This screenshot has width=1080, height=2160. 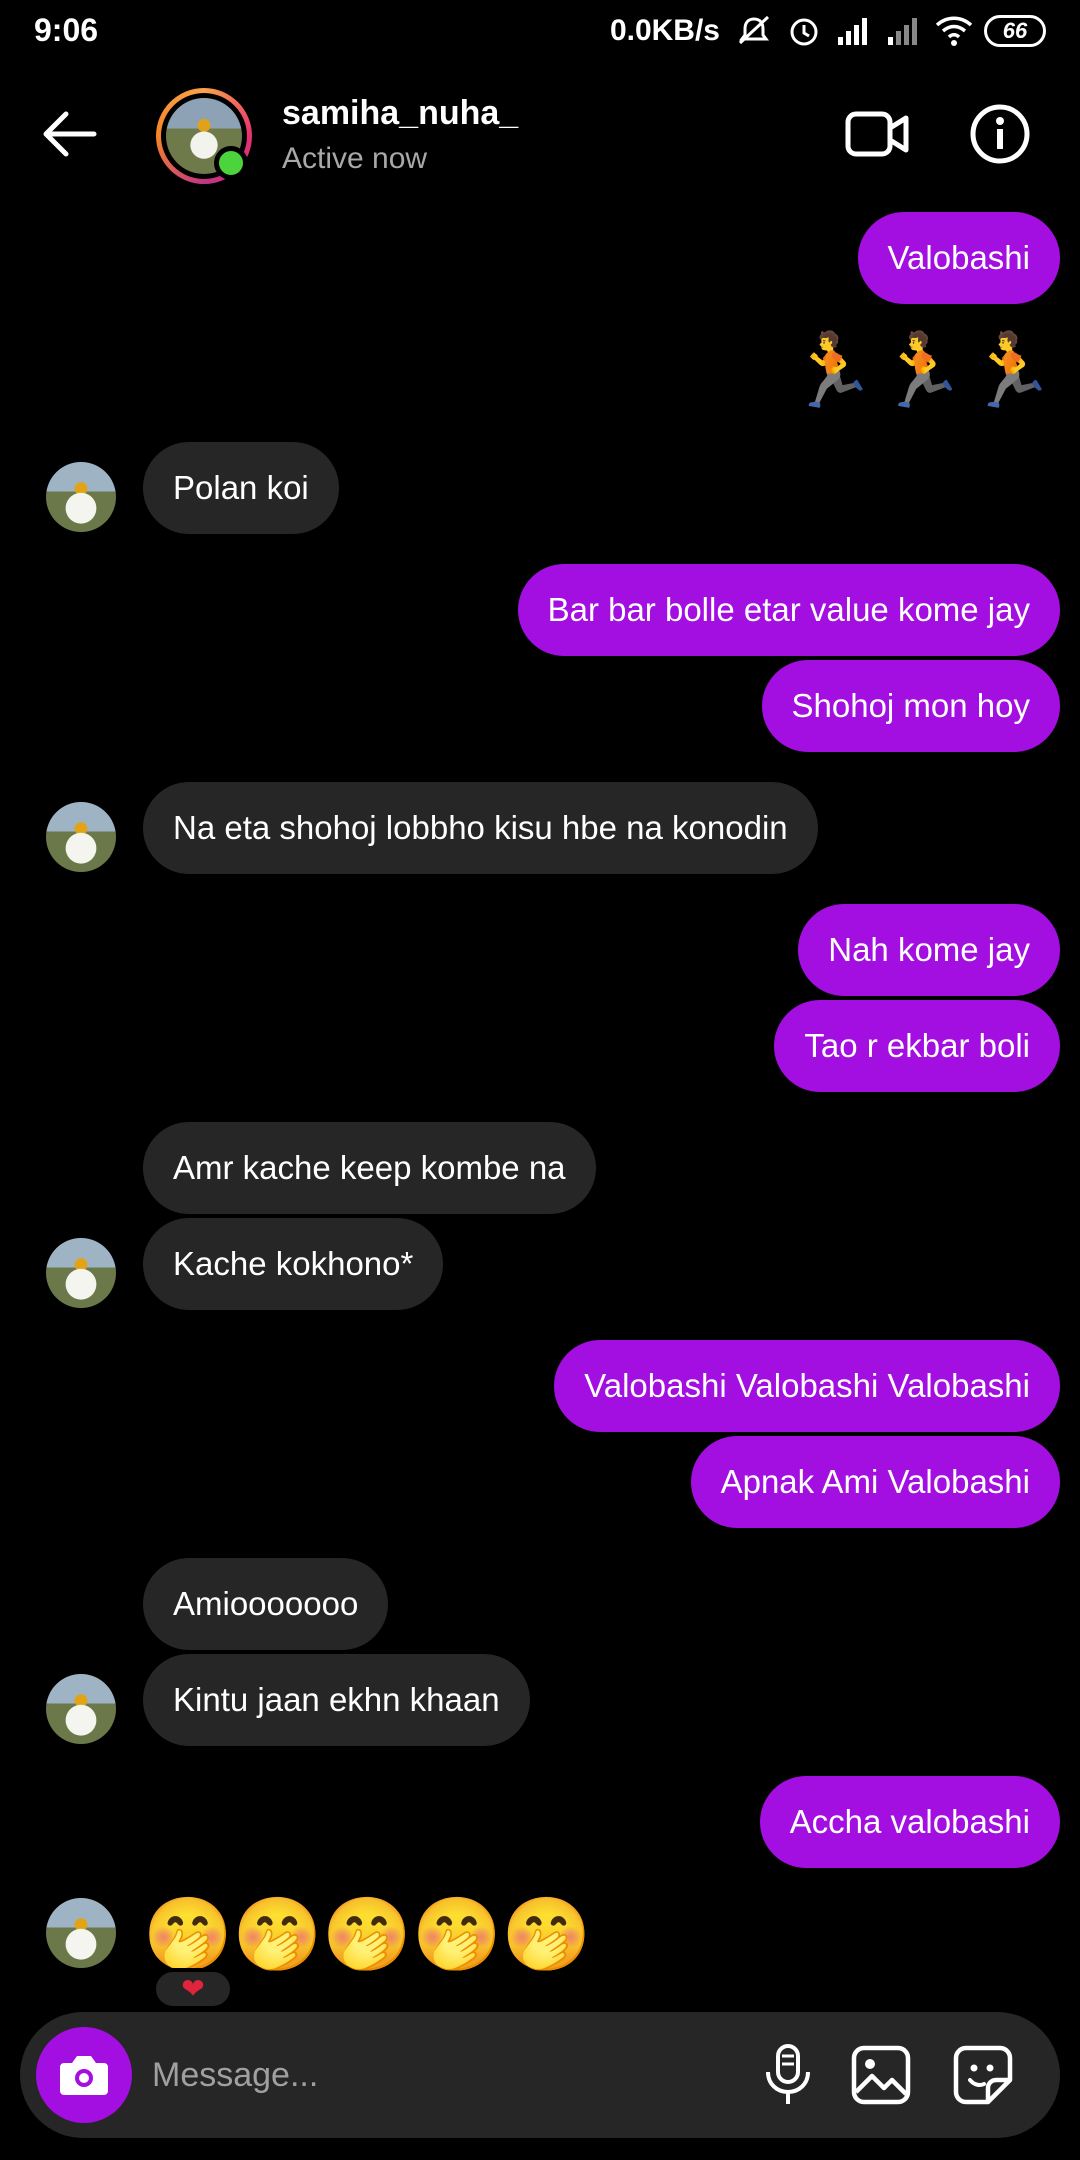 What do you see at coordinates (66, 30) in the screenshot?
I see `status-time: 9:06` at bounding box center [66, 30].